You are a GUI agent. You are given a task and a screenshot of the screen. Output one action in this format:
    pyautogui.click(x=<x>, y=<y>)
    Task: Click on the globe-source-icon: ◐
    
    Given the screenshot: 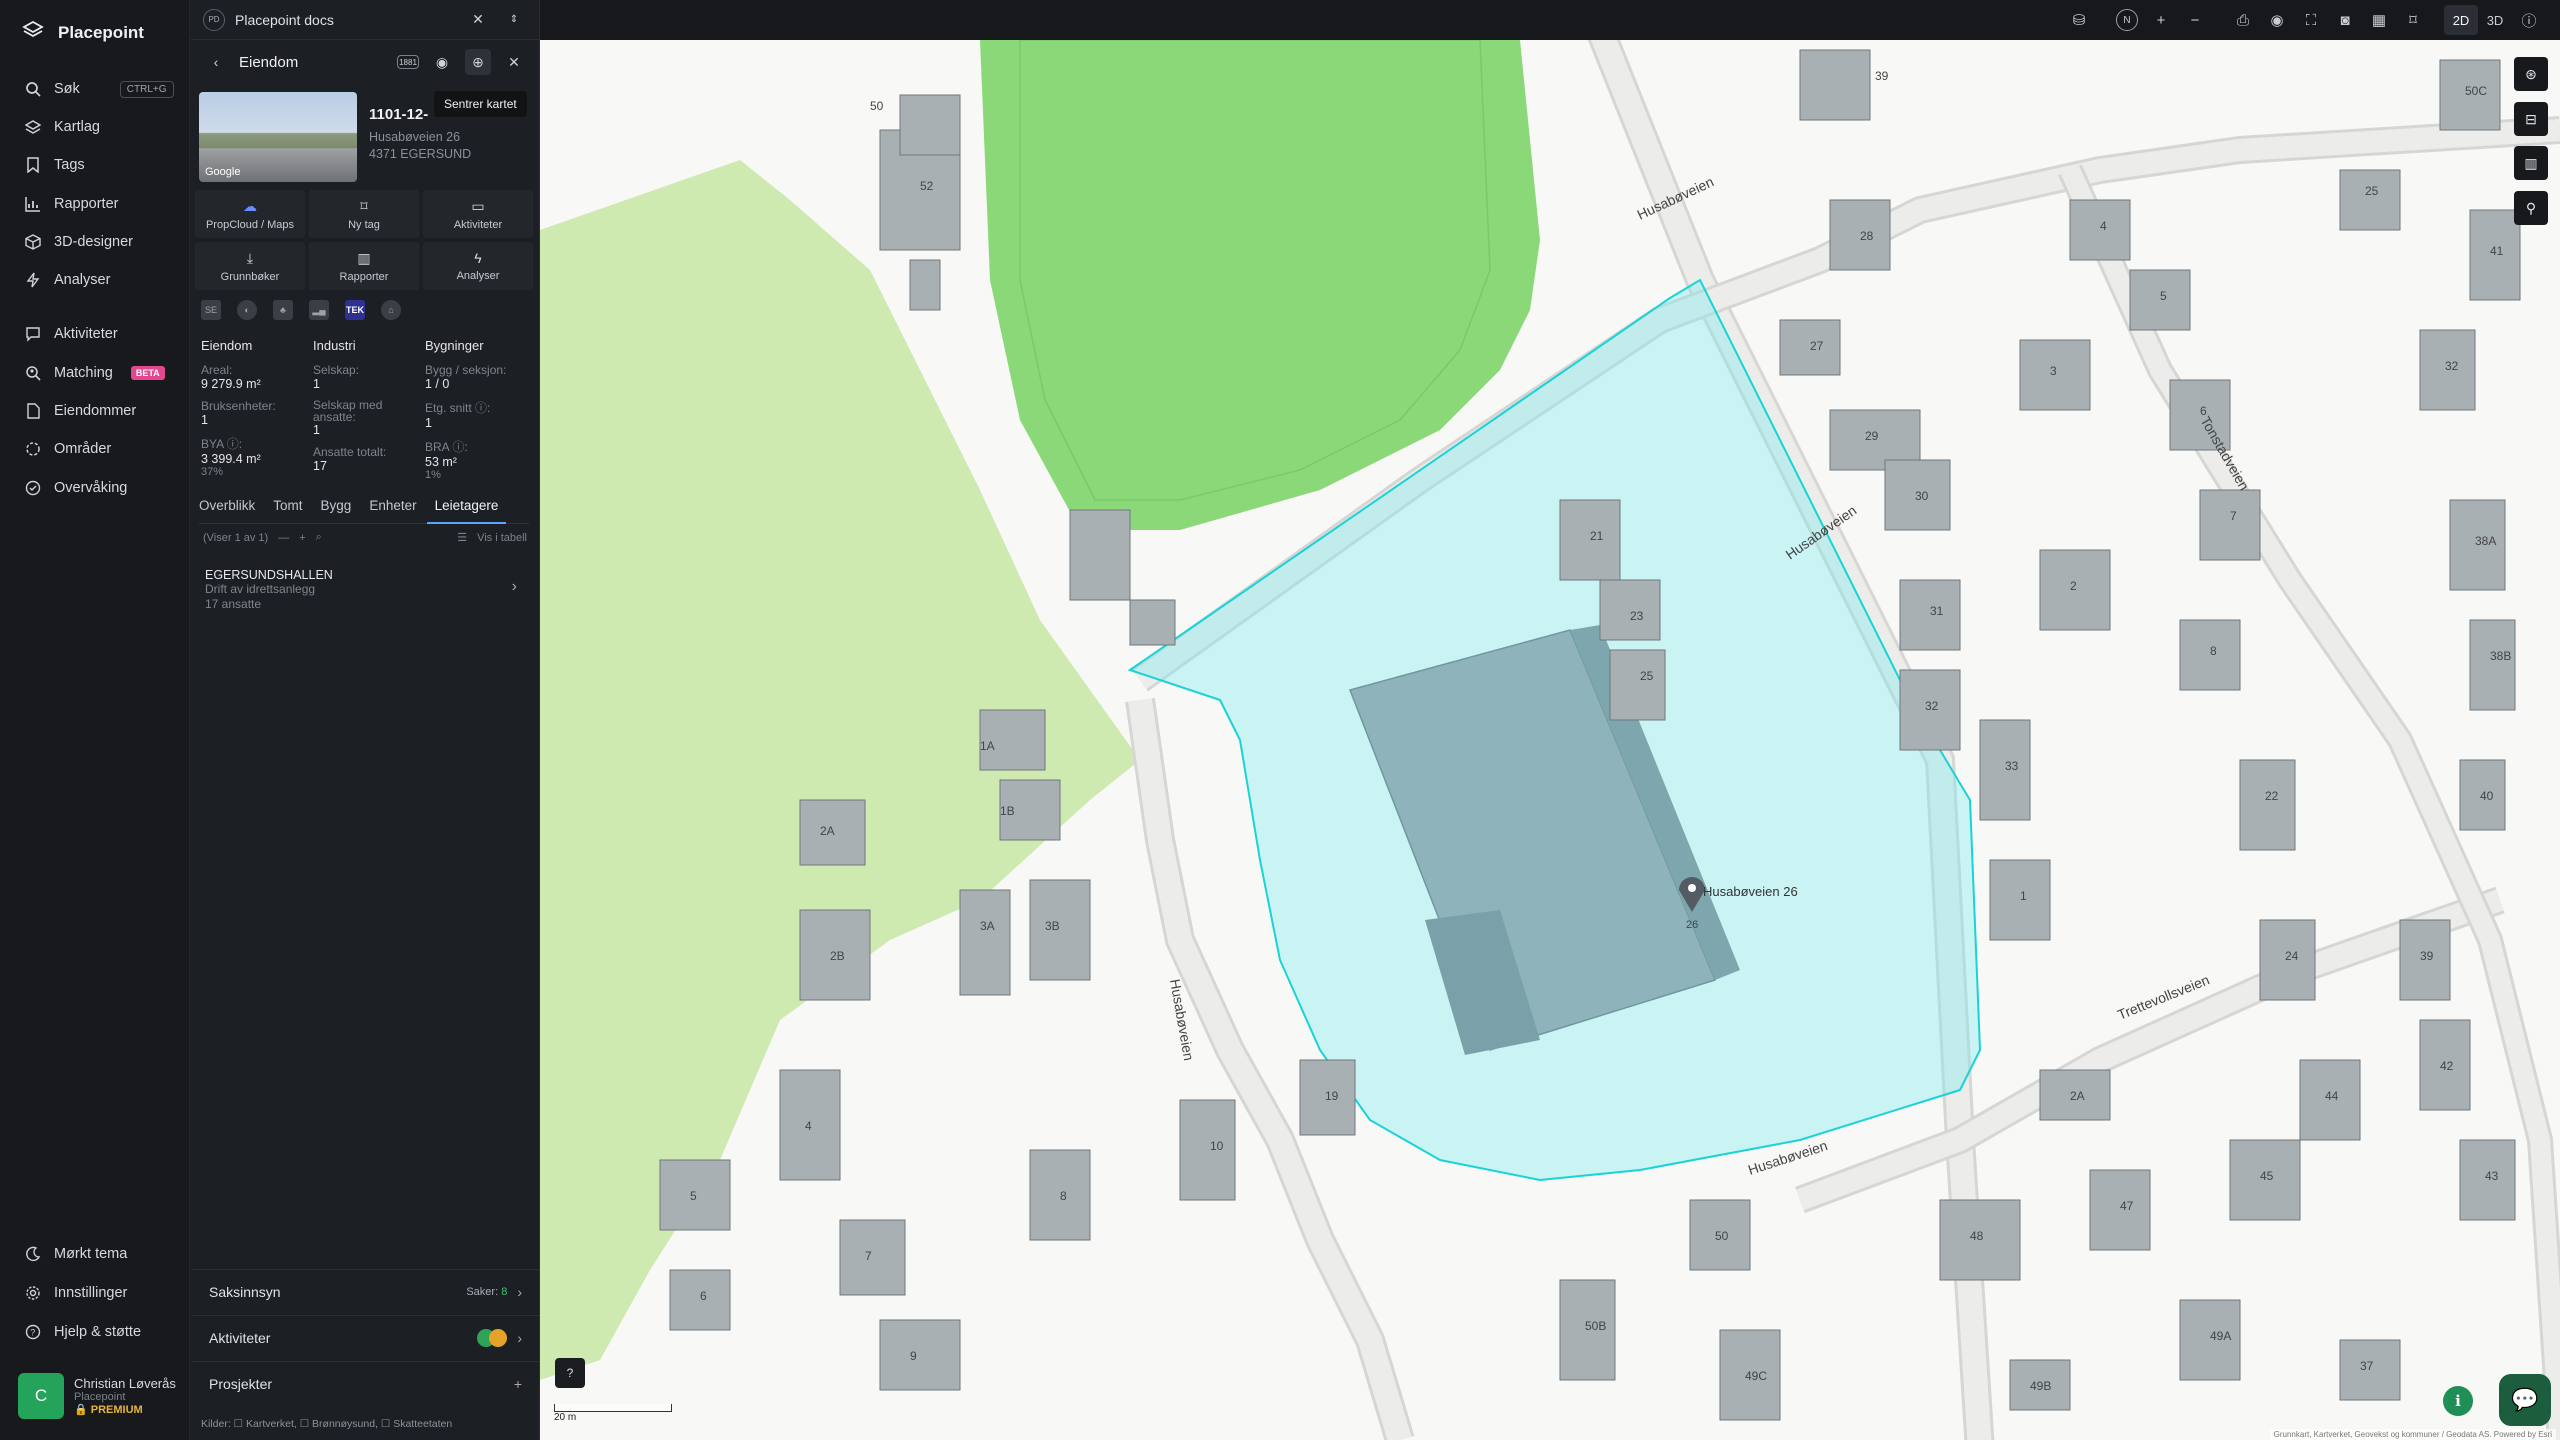 What is the action you would take?
    pyautogui.click(x=247, y=310)
    